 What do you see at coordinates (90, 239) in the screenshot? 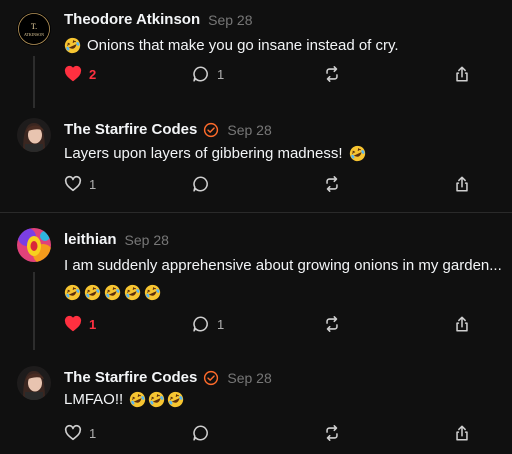
I see `author-name: leithian` at bounding box center [90, 239].